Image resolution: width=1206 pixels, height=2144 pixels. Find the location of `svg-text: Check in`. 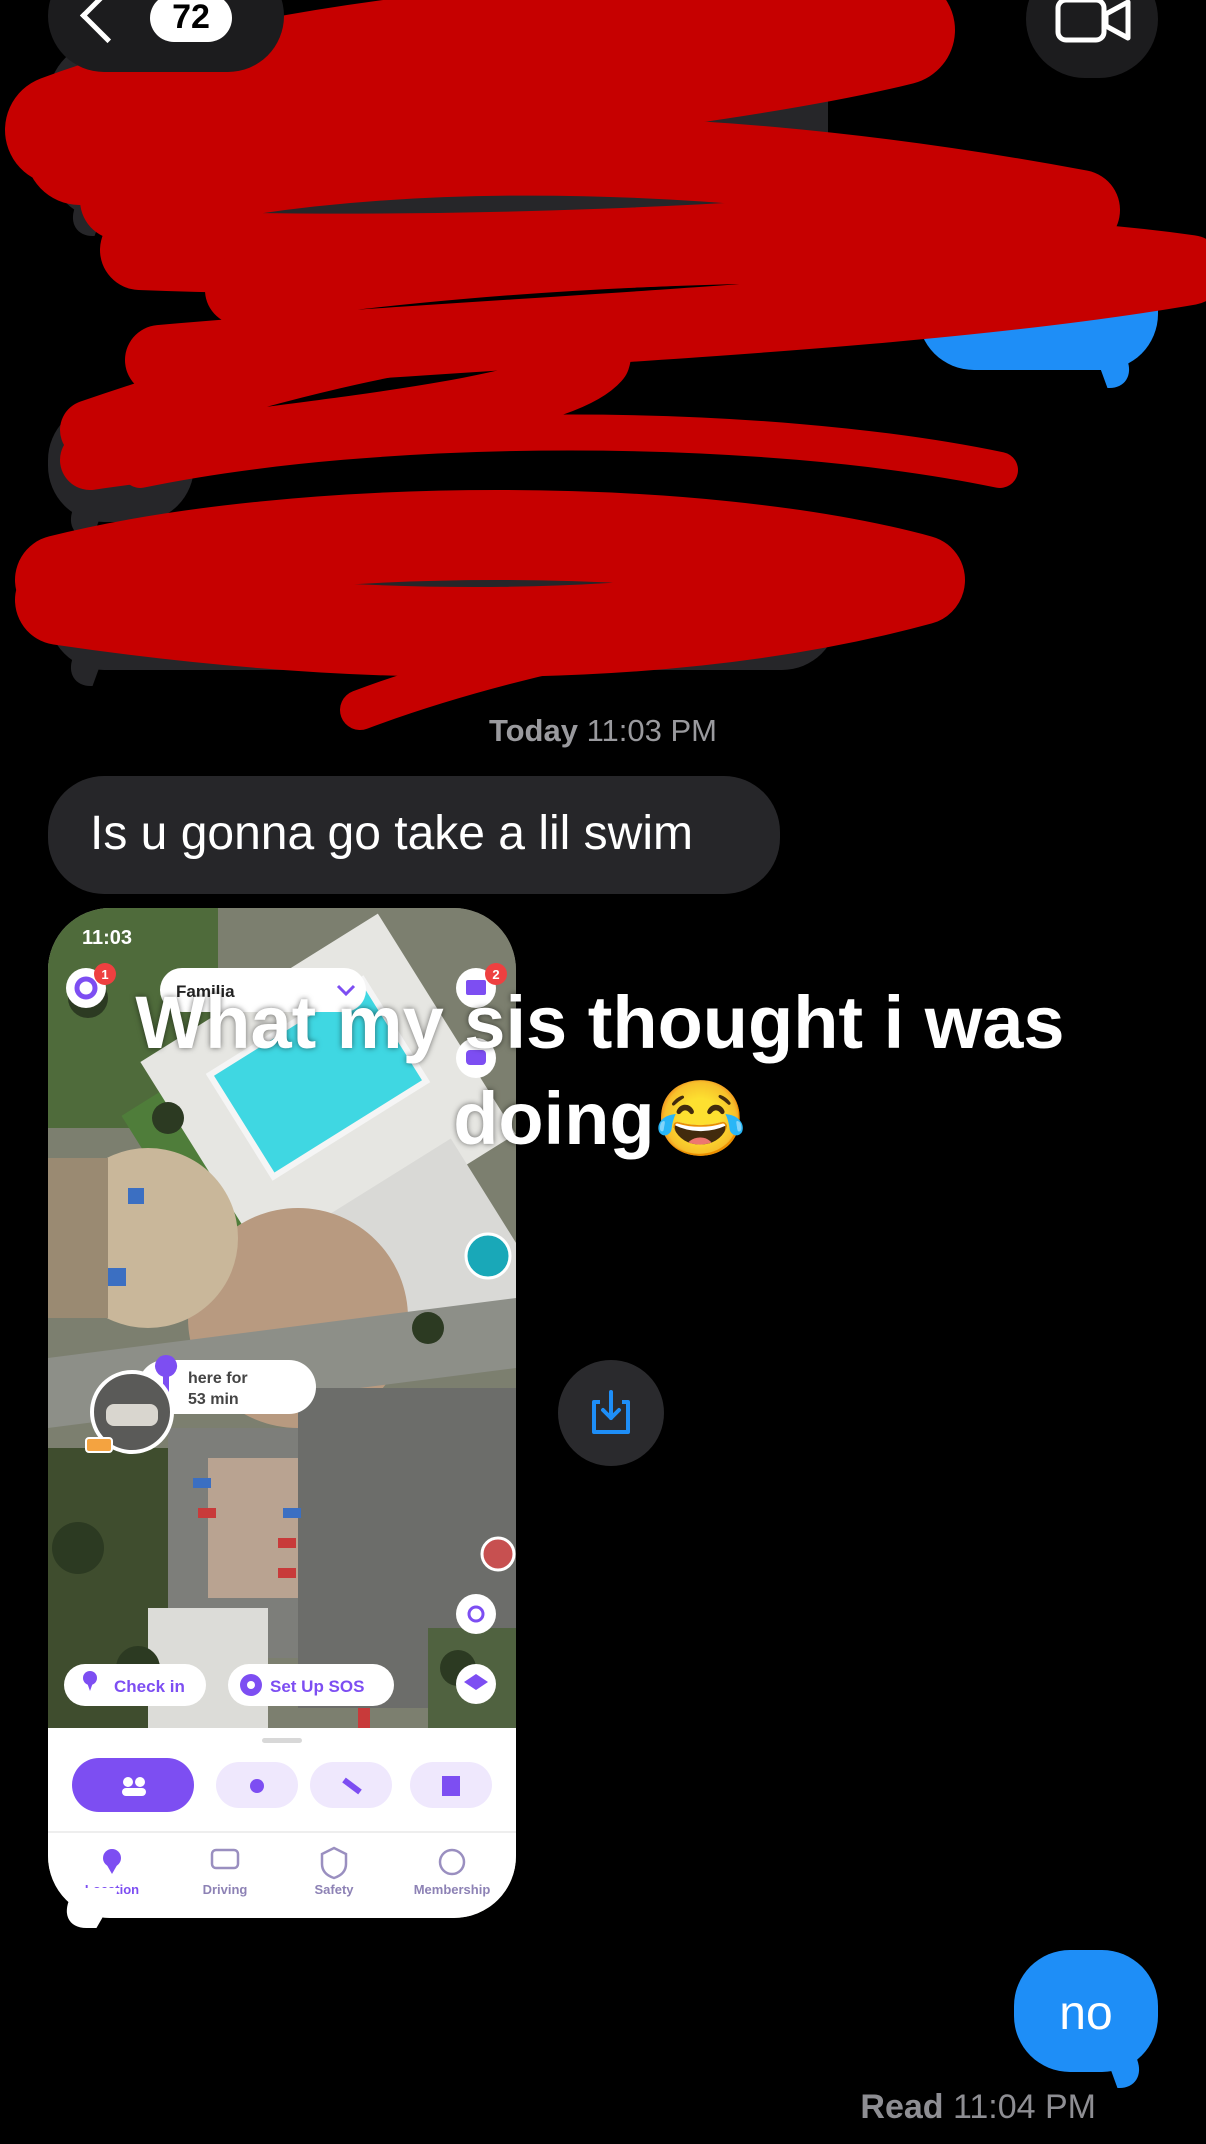

svg-text: Check in is located at coordinates (149, 1686).